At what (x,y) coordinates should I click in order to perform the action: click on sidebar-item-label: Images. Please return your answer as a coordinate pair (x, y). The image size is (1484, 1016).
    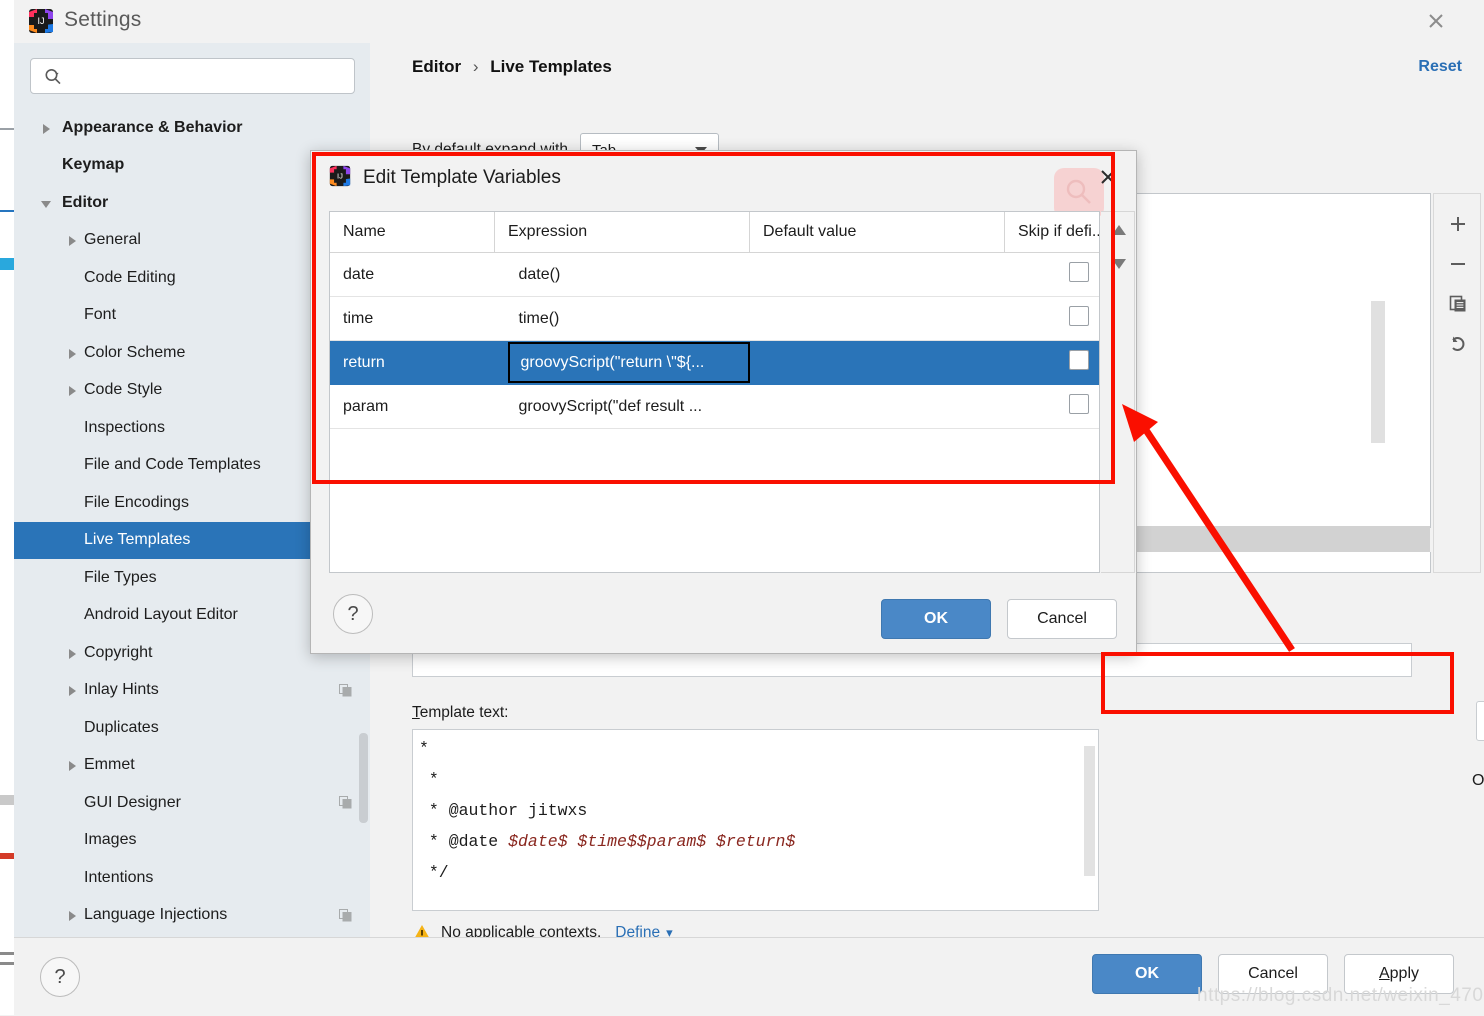
    Looking at the image, I should click on (110, 840).